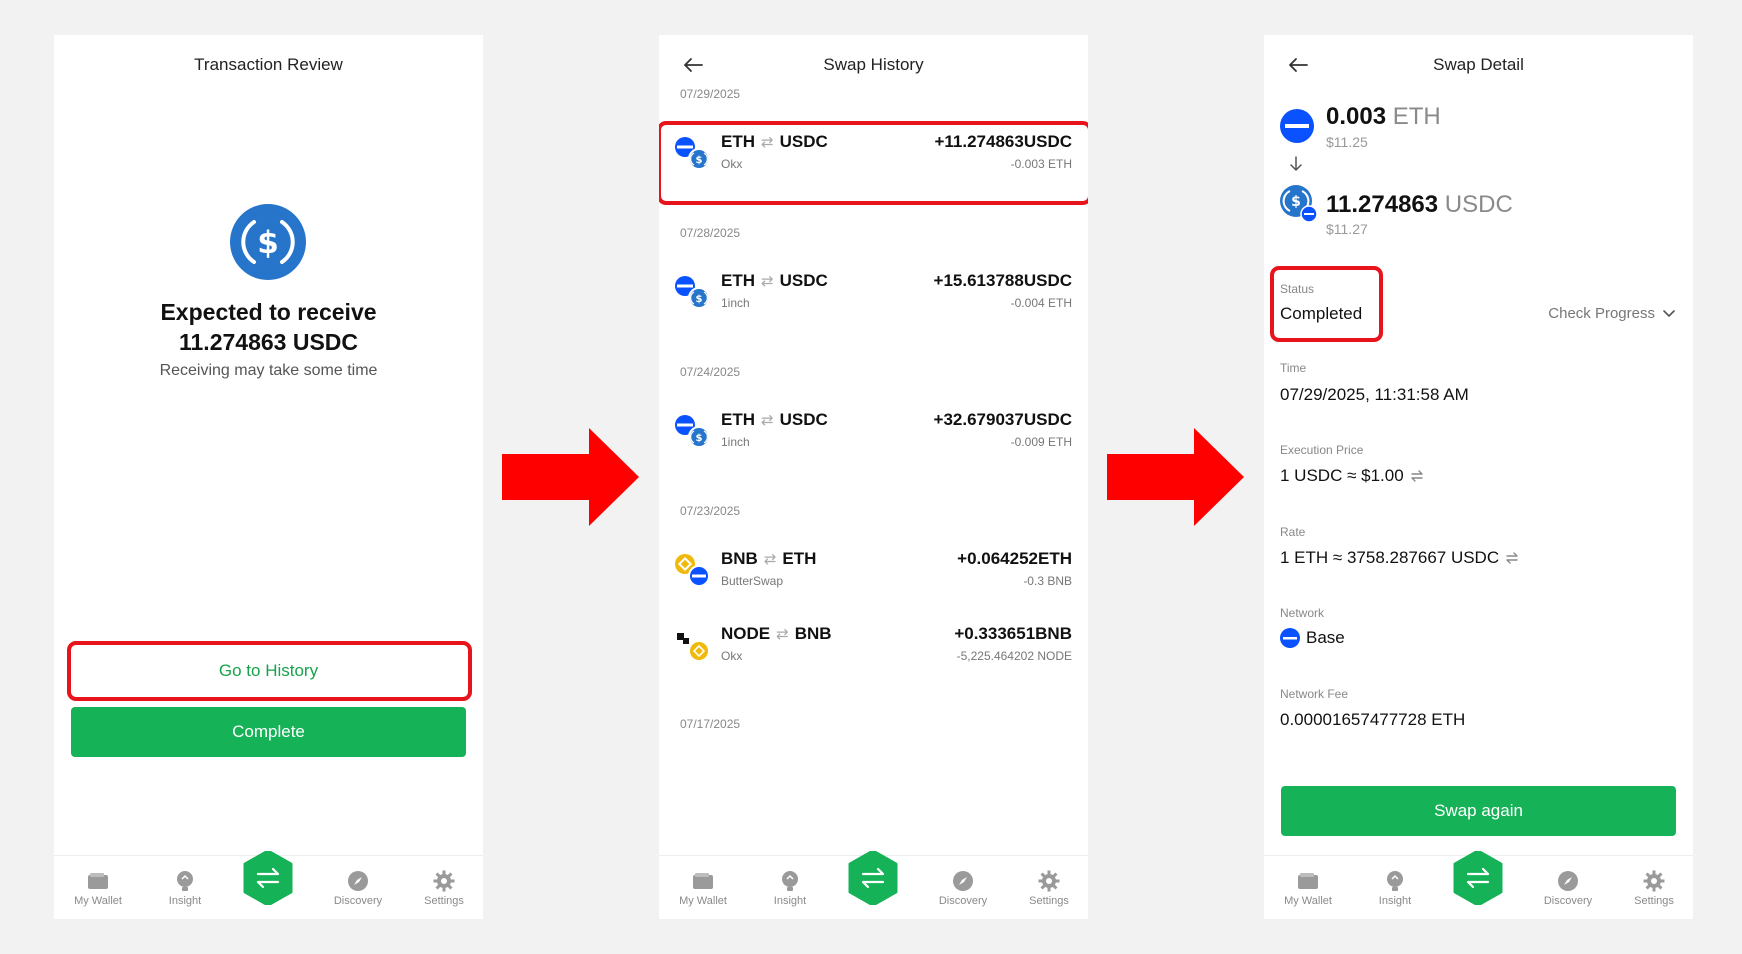 The image size is (1742, 954). I want to click on history-date: 07/24/2025, so click(710, 372).